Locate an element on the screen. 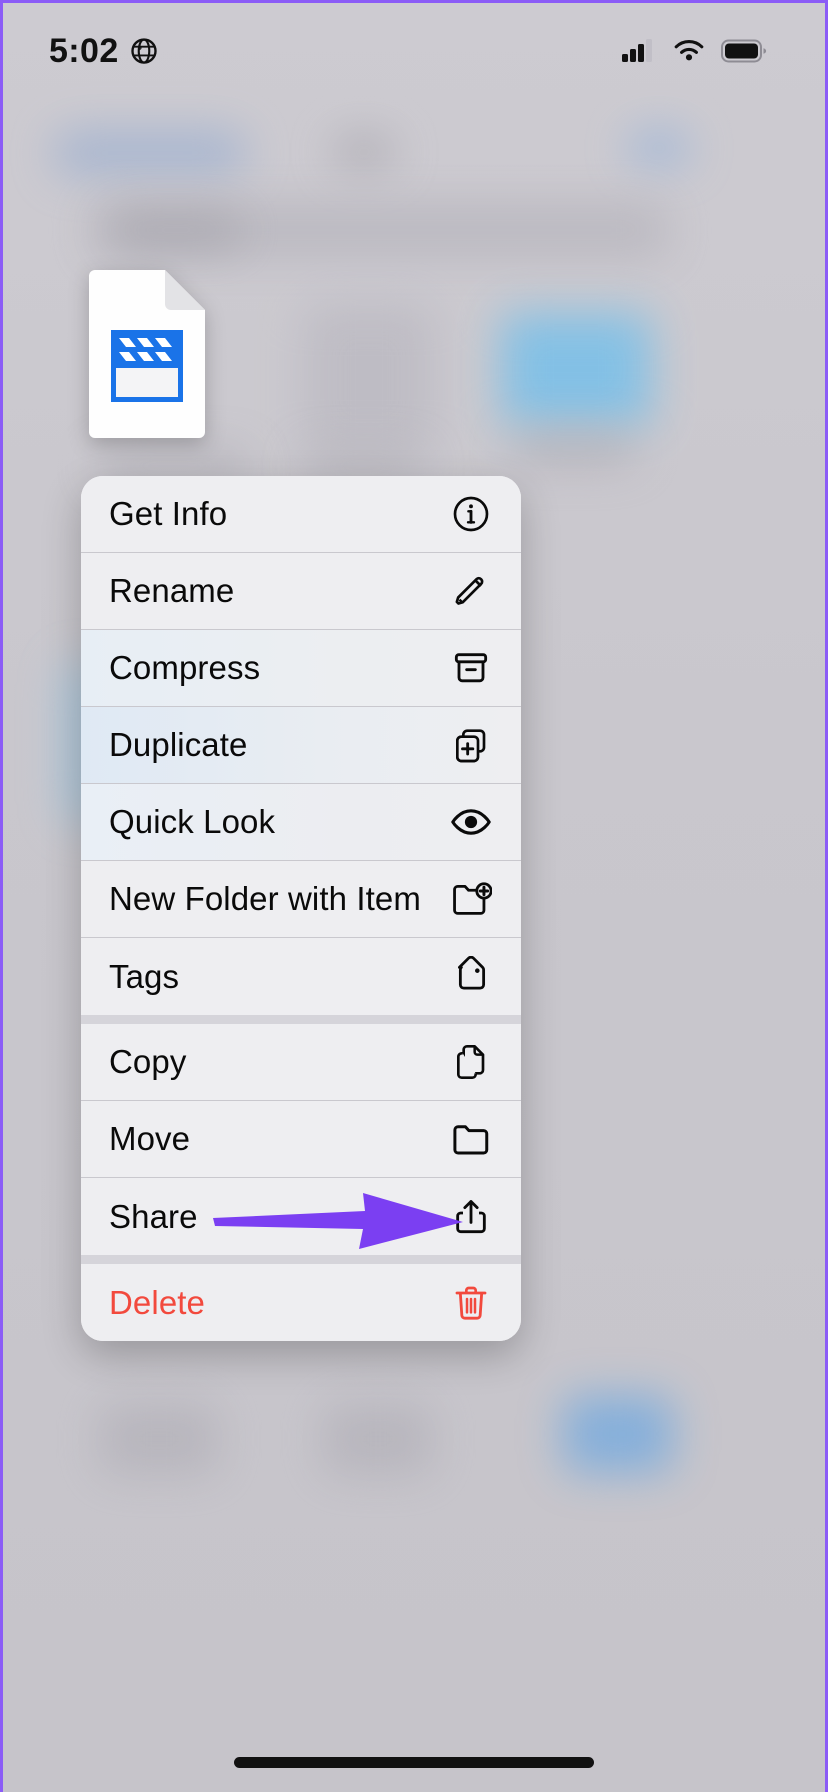 The image size is (828, 1792). annotation-arrow is located at coordinates (338, 1221).